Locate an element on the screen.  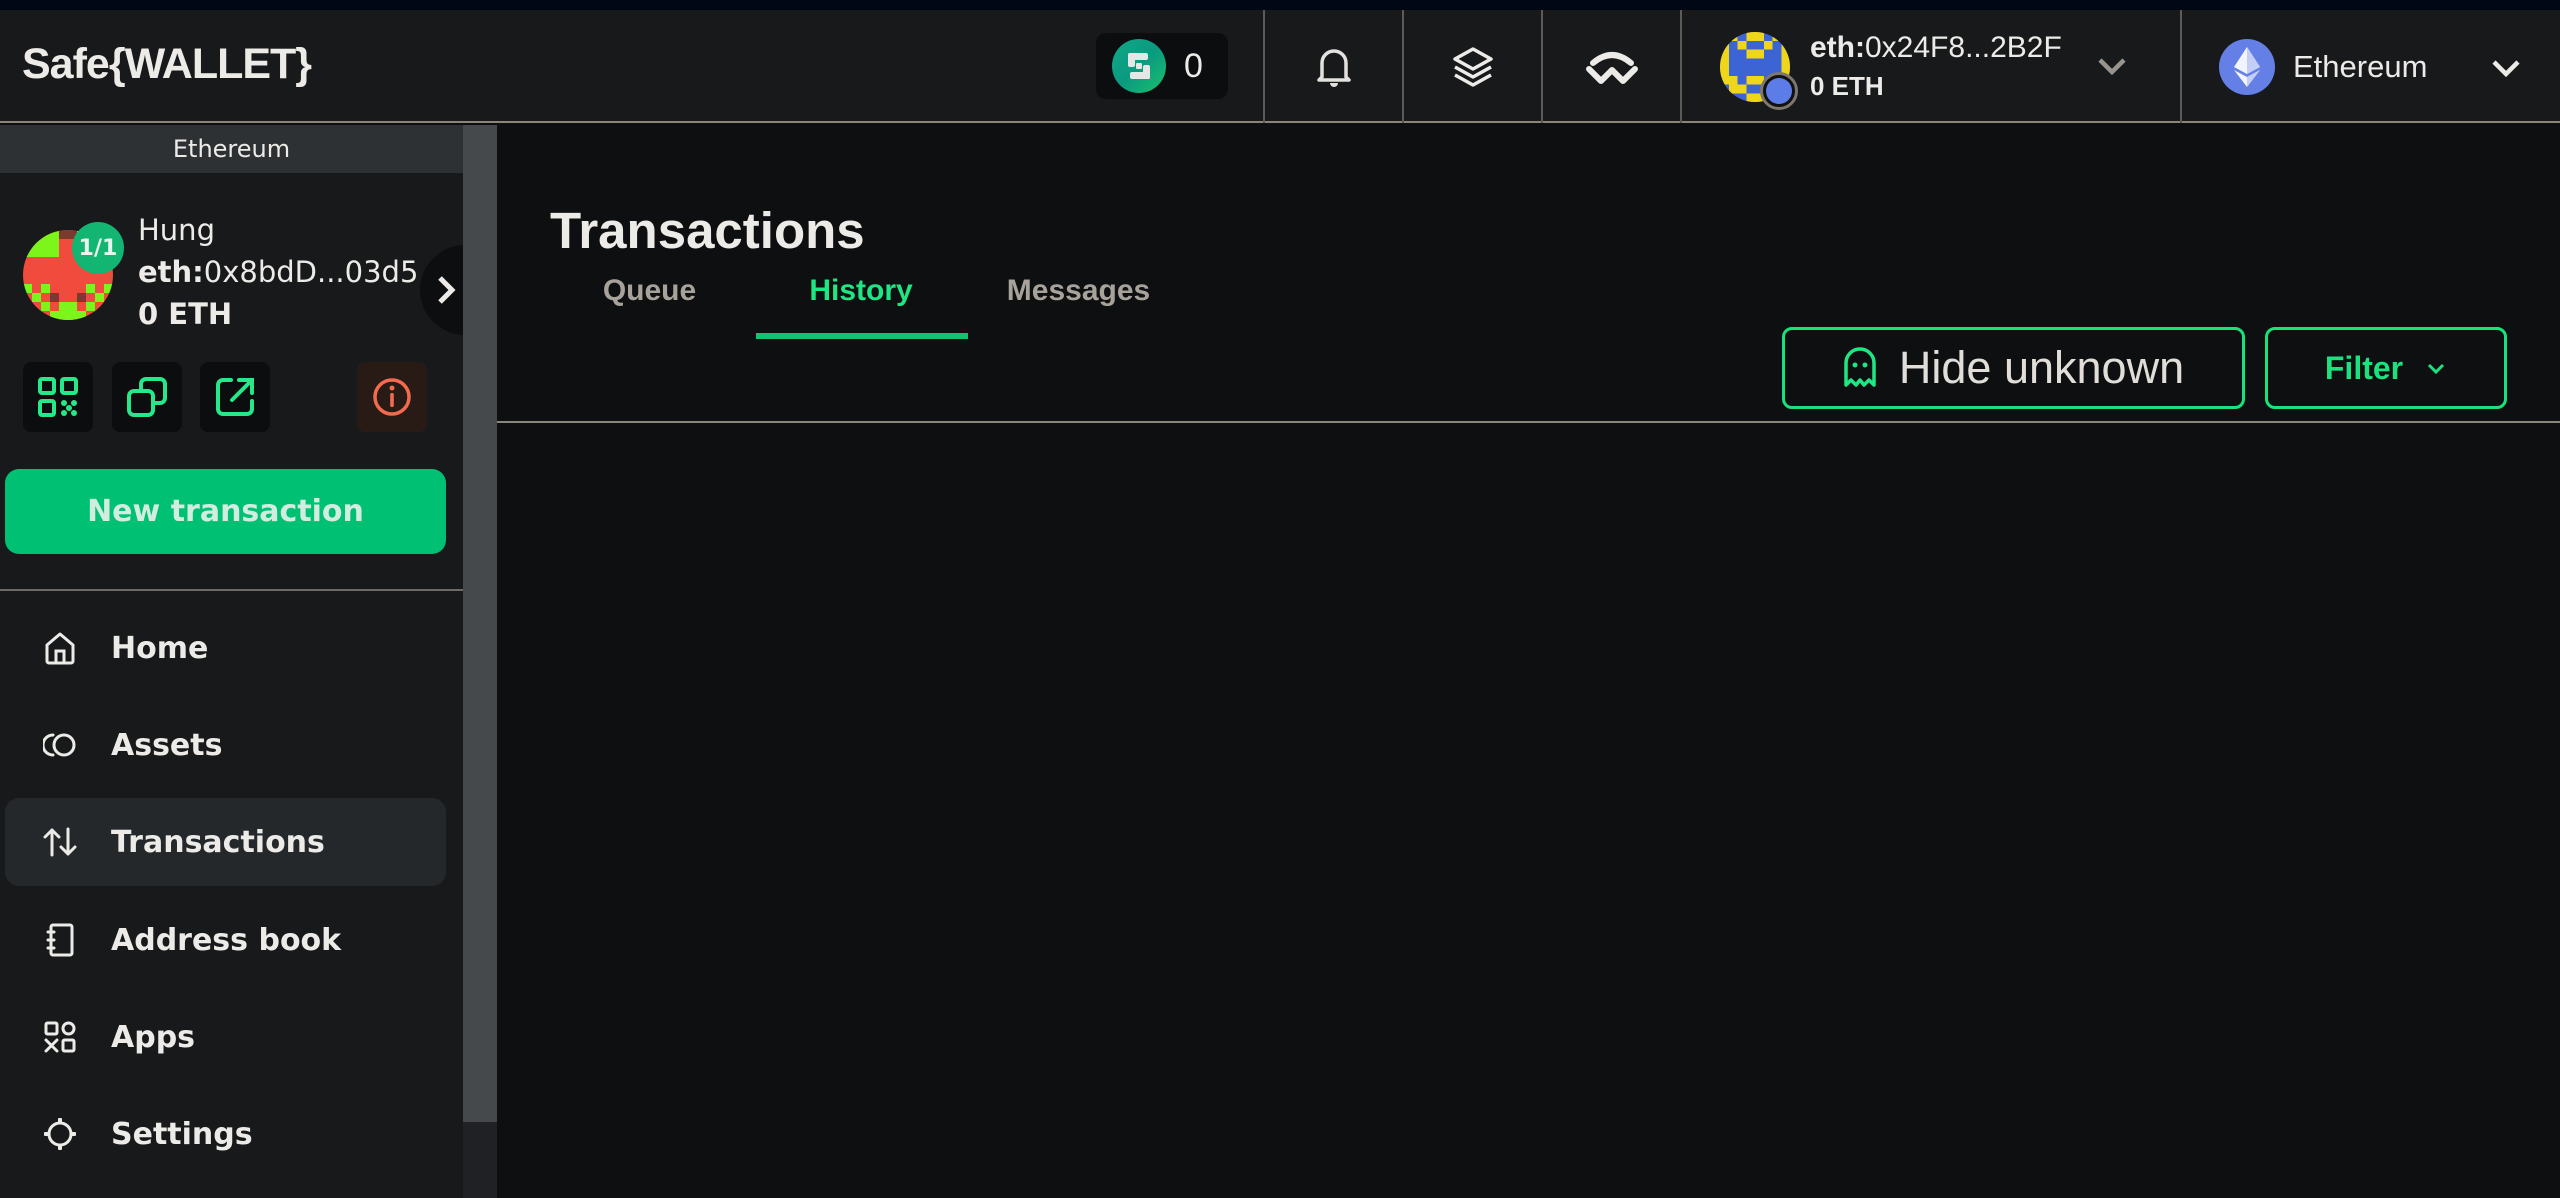
ghost-icon is located at coordinates (1860, 367).